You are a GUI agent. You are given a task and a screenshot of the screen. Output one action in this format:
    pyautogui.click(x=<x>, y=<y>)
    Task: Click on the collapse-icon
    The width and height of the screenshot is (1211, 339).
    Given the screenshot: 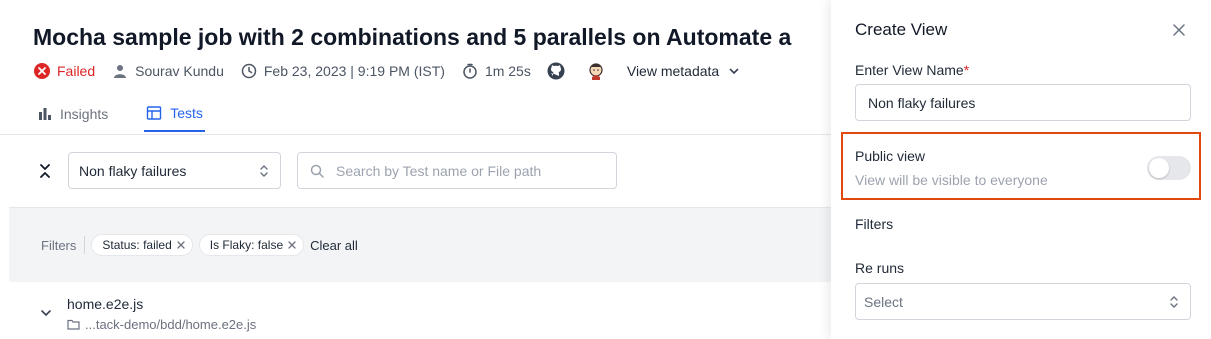 What is the action you would take?
    pyautogui.click(x=45, y=171)
    